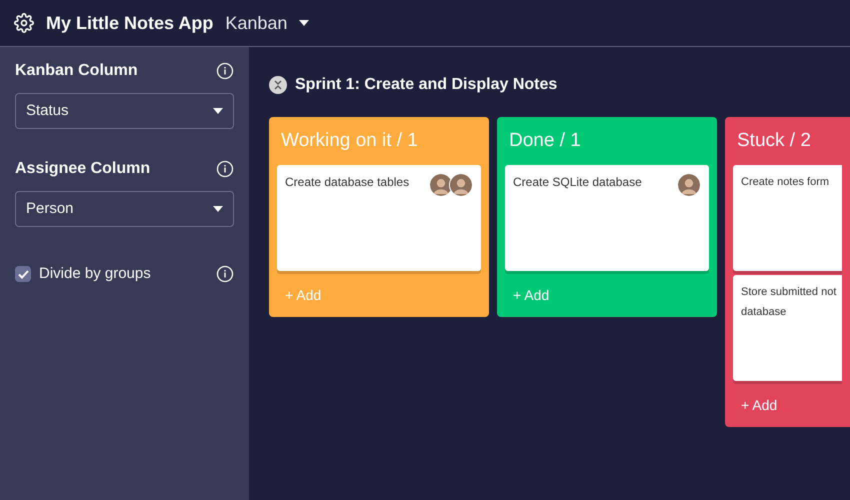 This screenshot has height=500, width=850. I want to click on column-title: Stuck / 2, so click(774, 141).